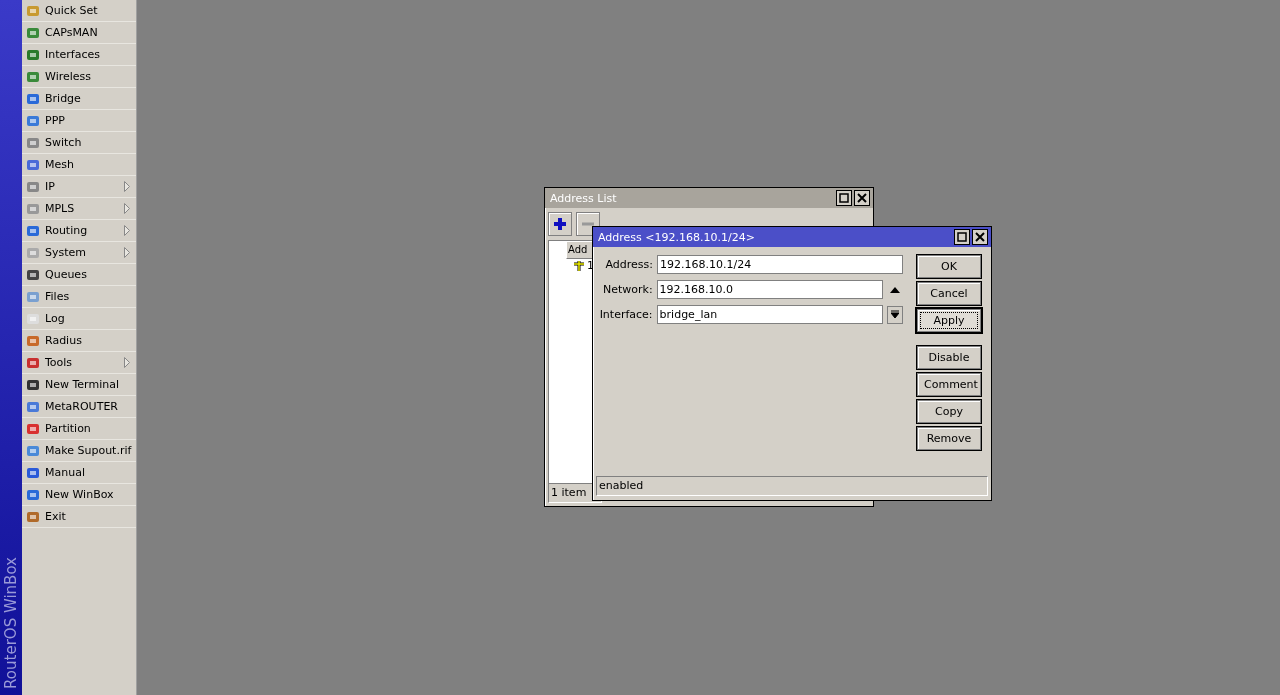  What do you see at coordinates (79, 473) in the screenshot?
I see `menu-item: Manual` at bounding box center [79, 473].